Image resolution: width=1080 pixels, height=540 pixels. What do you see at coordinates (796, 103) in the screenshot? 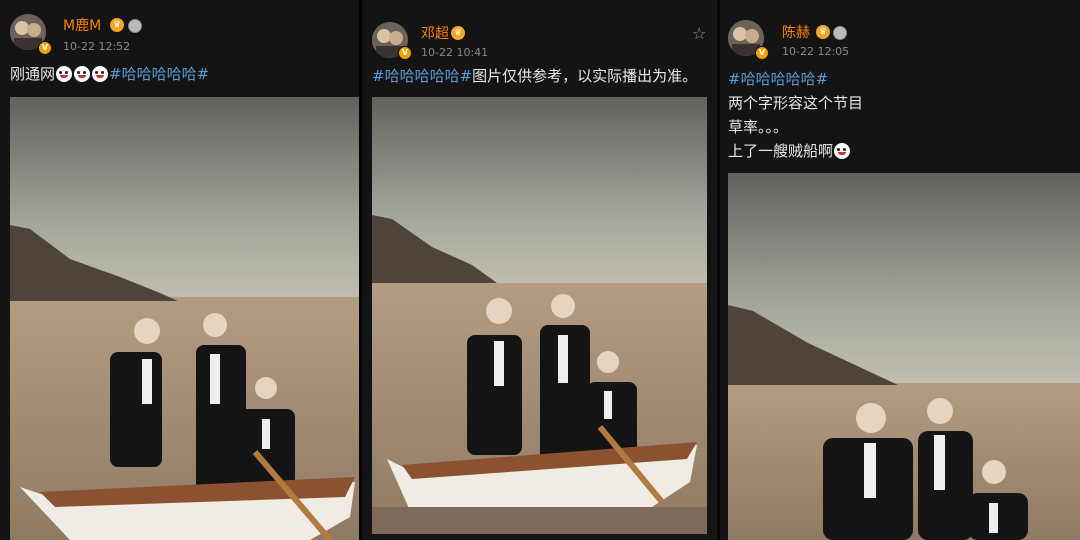
I see `post-text-line: 两个字形容这个节目` at bounding box center [796, 103].